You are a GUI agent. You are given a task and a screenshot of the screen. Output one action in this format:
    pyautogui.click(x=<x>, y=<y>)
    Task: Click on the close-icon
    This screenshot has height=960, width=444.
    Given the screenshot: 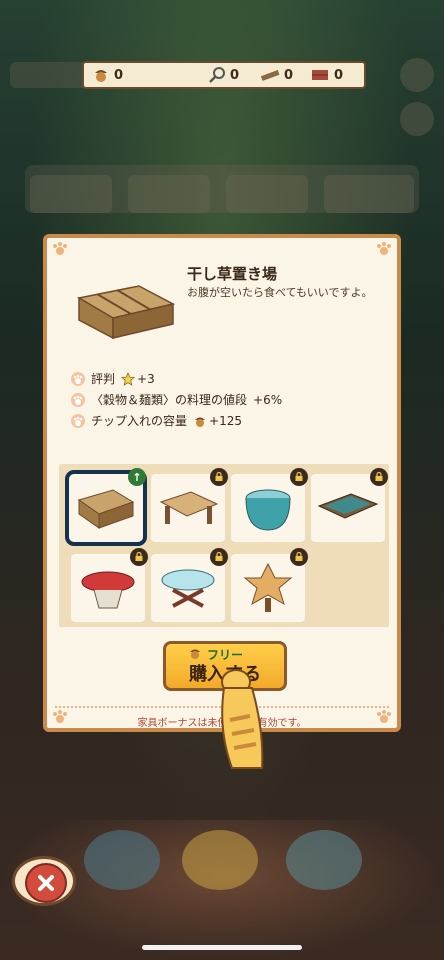 What is the action you would take?
    pyautogui.click(x=46, y=883)
    